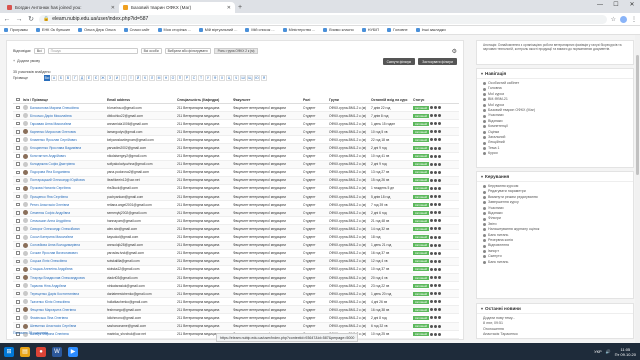 This screenshot has width=640, height=360. What do you see at coordinates (7, 19) in the screenshot?
I see `back-icon: ←` at bounding box center [7, 19].